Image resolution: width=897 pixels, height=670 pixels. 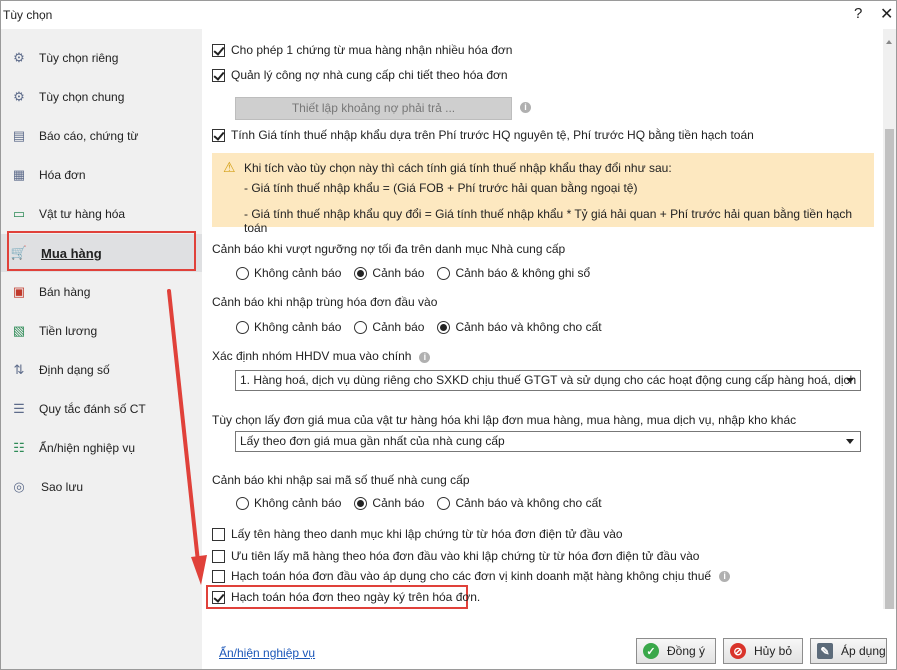 I want to click on report-icon: ▤, so click(x=19, y=135).